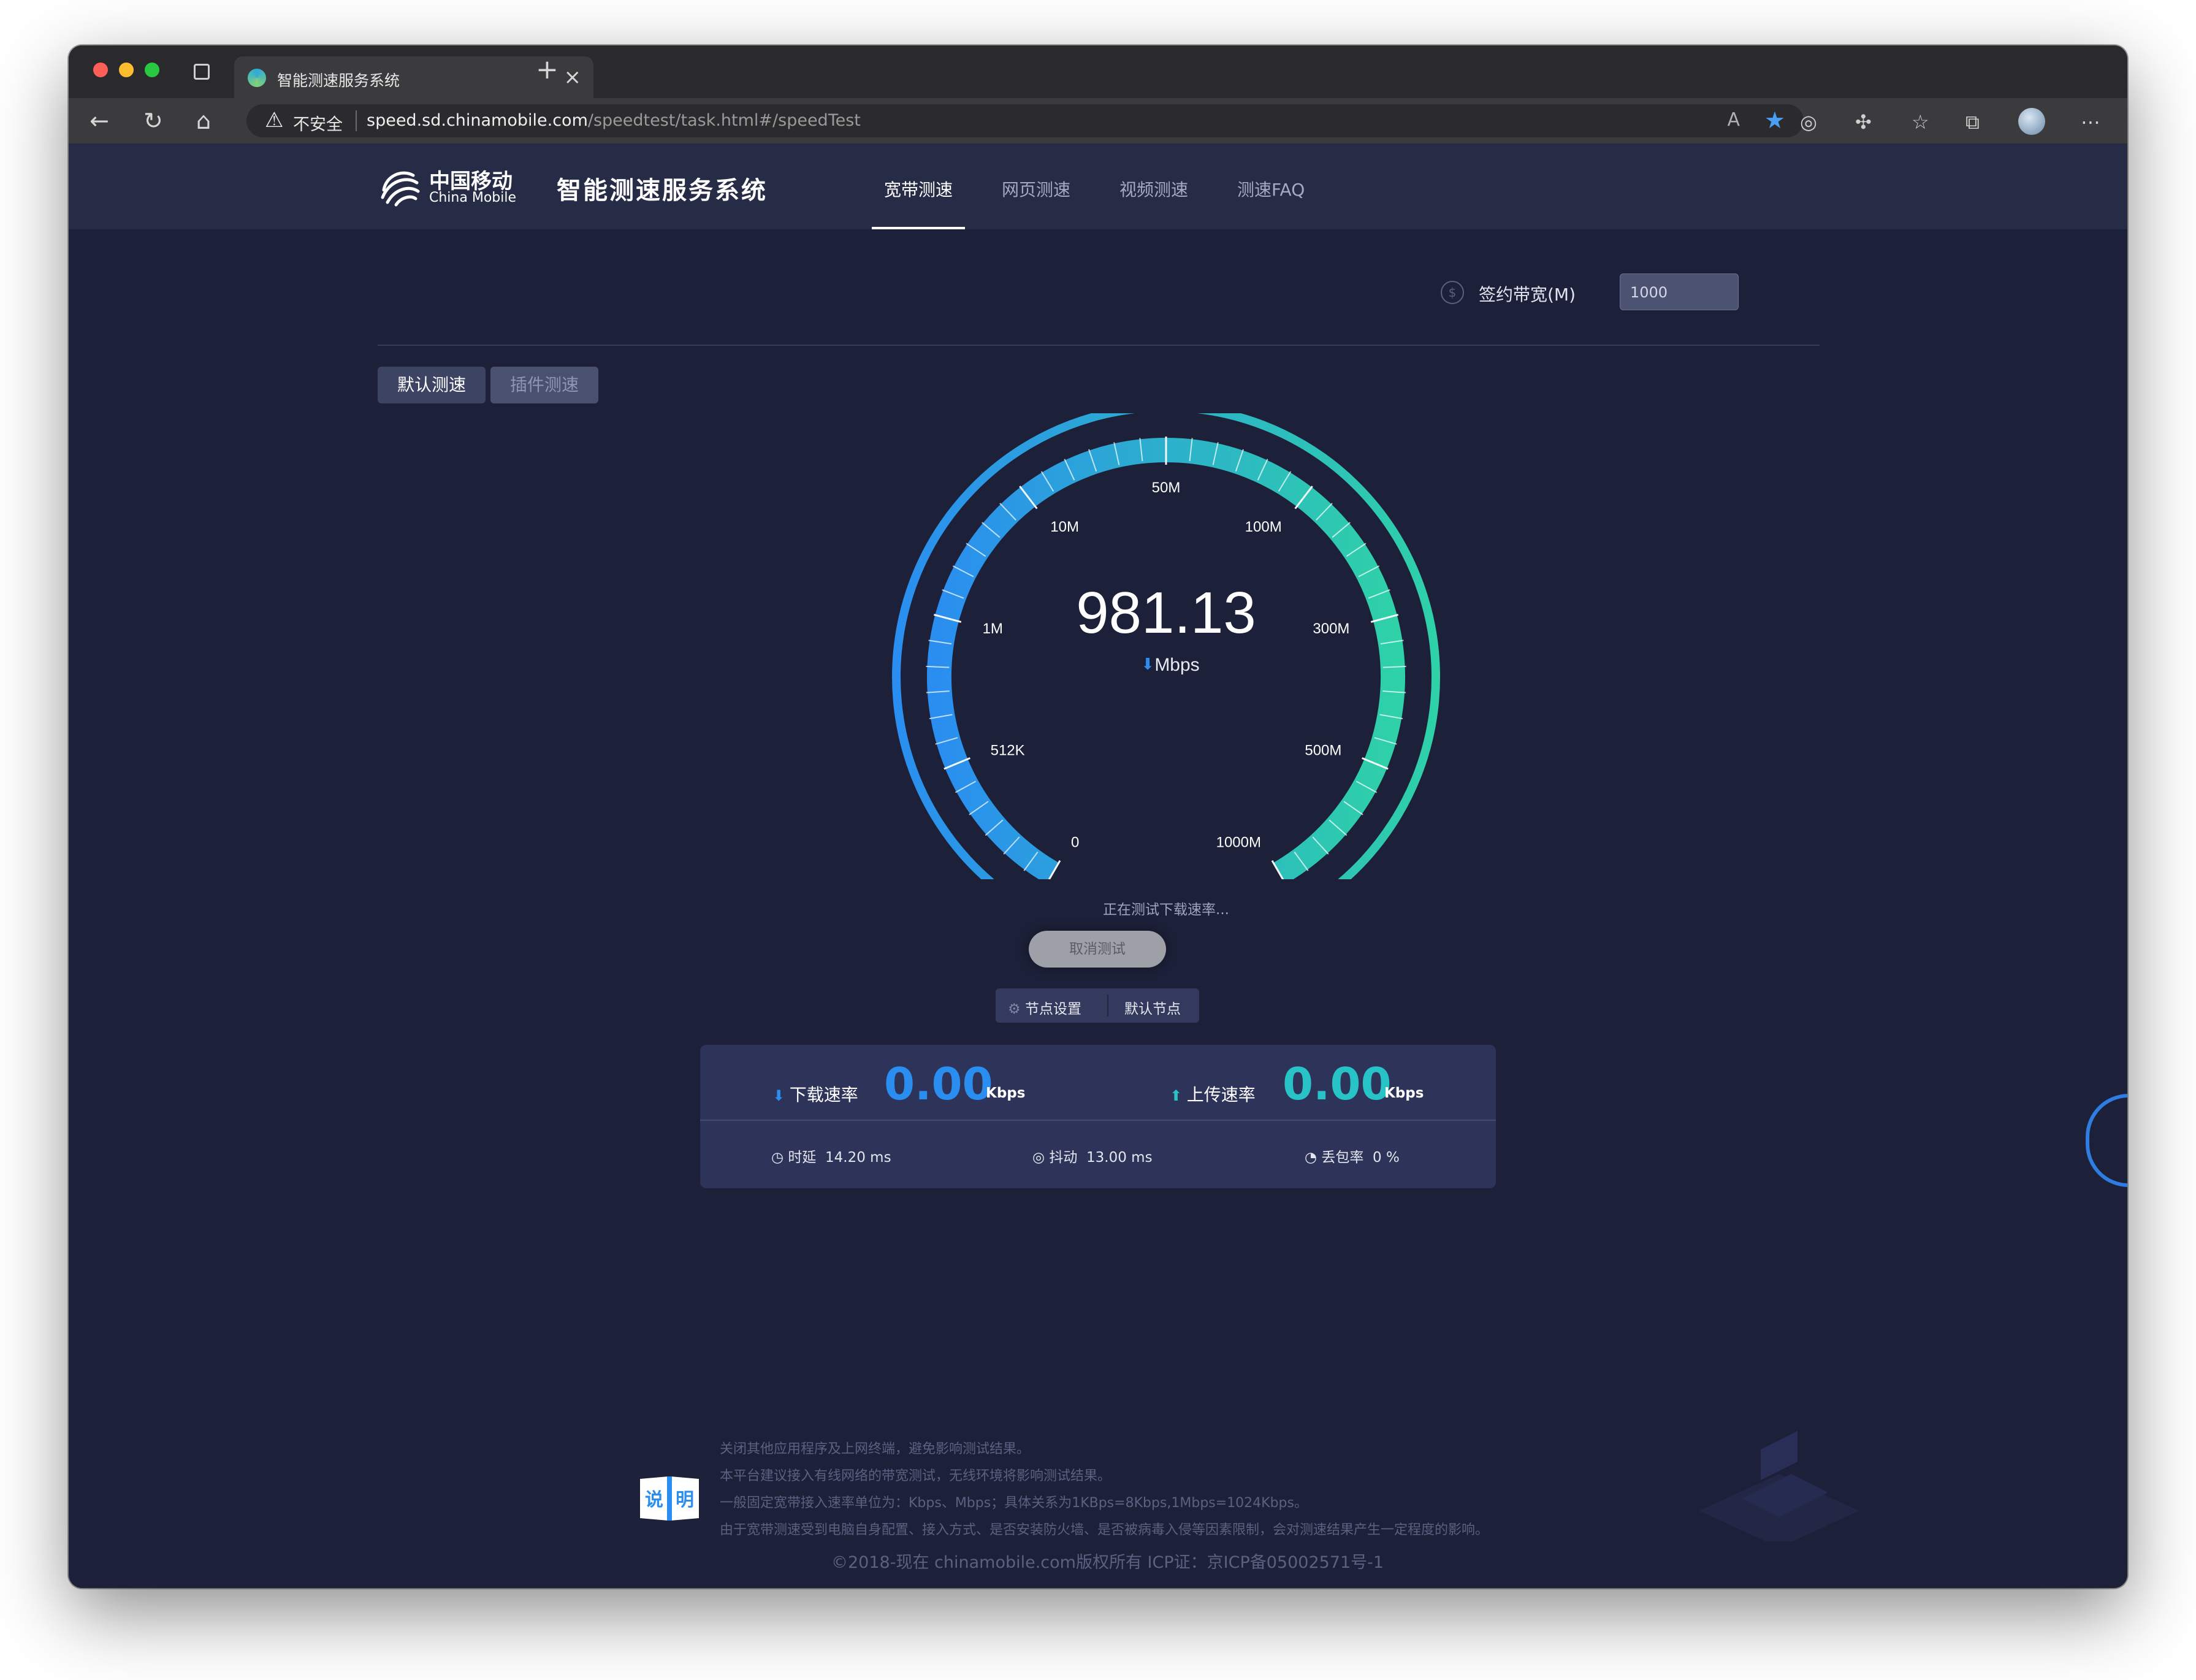  What do you see at coordinates (1972, 122) in the screenshot?
I see `collections-icon: ⧉` at bounding box center [1972, 122].